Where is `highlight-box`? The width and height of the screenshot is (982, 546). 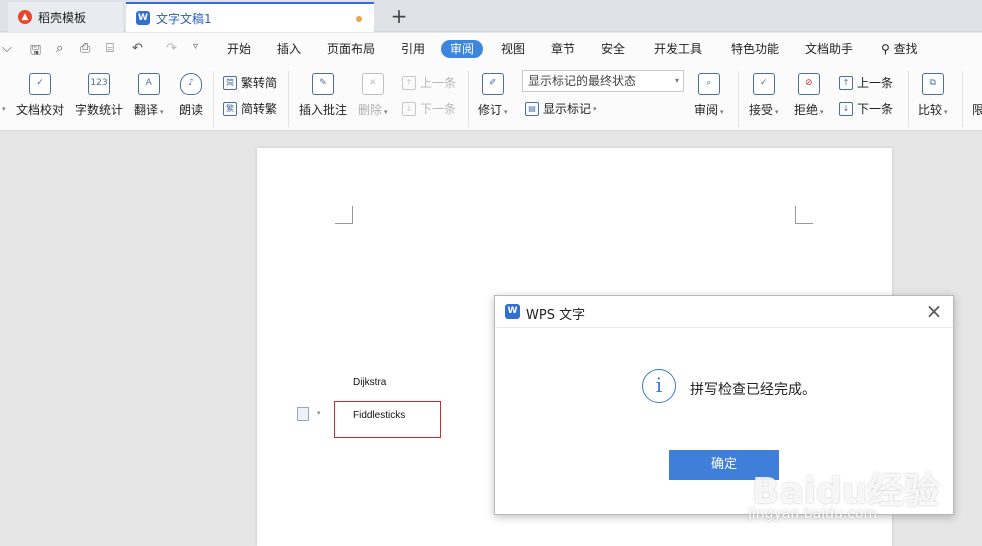 highlight-box is located at coordinates (387, 419).